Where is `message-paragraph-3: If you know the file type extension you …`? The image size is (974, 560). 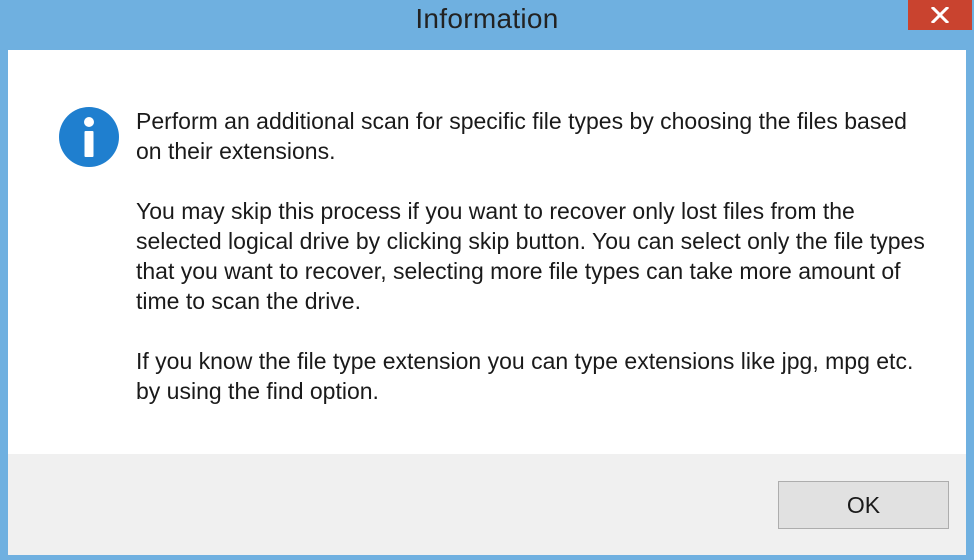 message-paragraph-3: If you know the file type extension you … is located at coordinates (525, 376).